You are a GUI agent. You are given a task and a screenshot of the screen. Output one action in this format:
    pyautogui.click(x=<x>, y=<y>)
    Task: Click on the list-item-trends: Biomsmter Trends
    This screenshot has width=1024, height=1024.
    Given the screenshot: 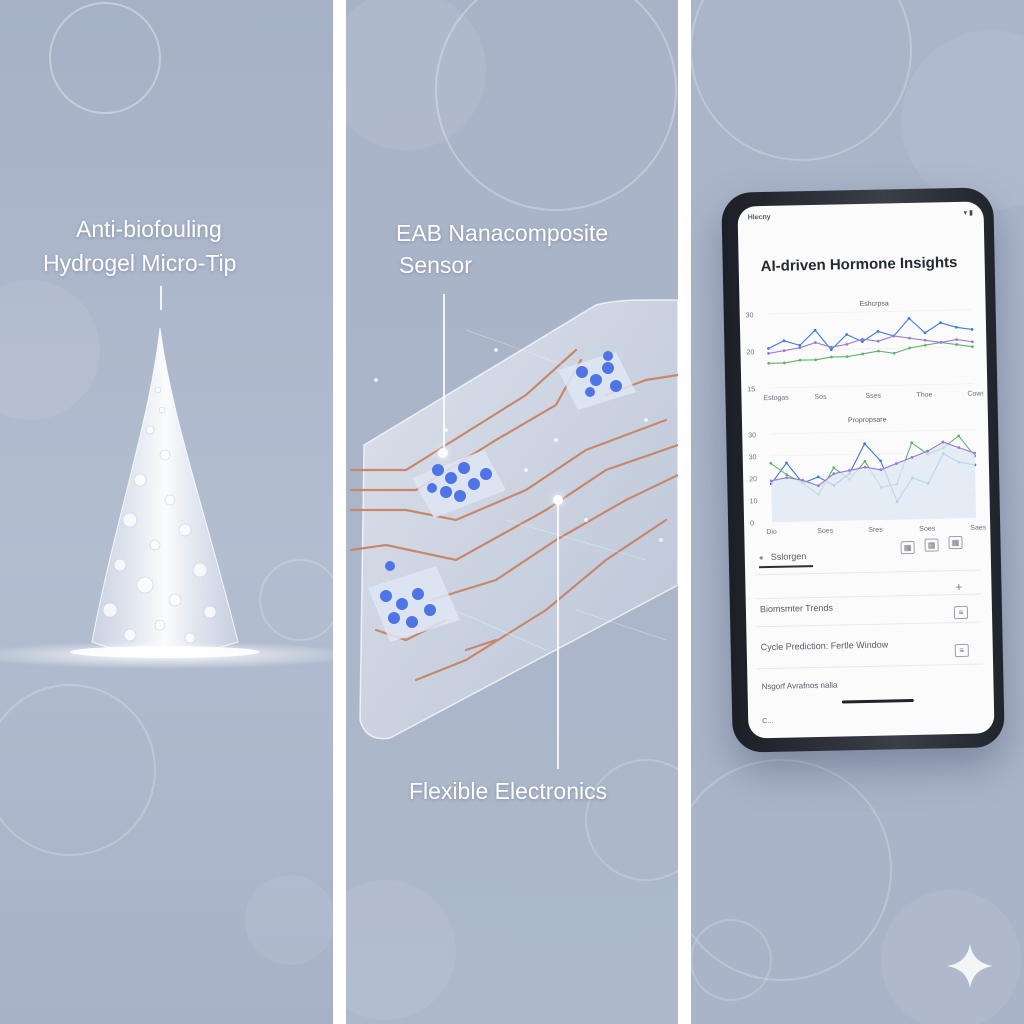 What is the action you would take?
    pyautogui.click(x=796, y=609)
    